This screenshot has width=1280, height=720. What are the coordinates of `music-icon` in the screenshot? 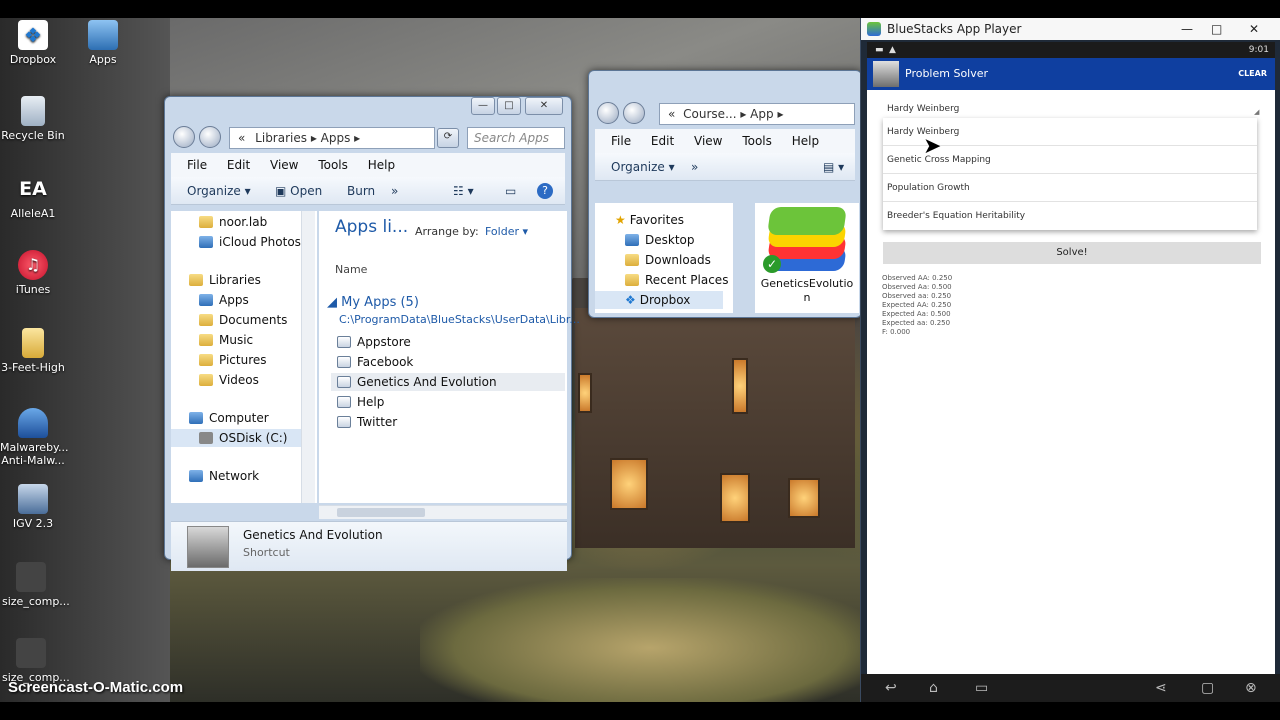 It's located at (206, 340).